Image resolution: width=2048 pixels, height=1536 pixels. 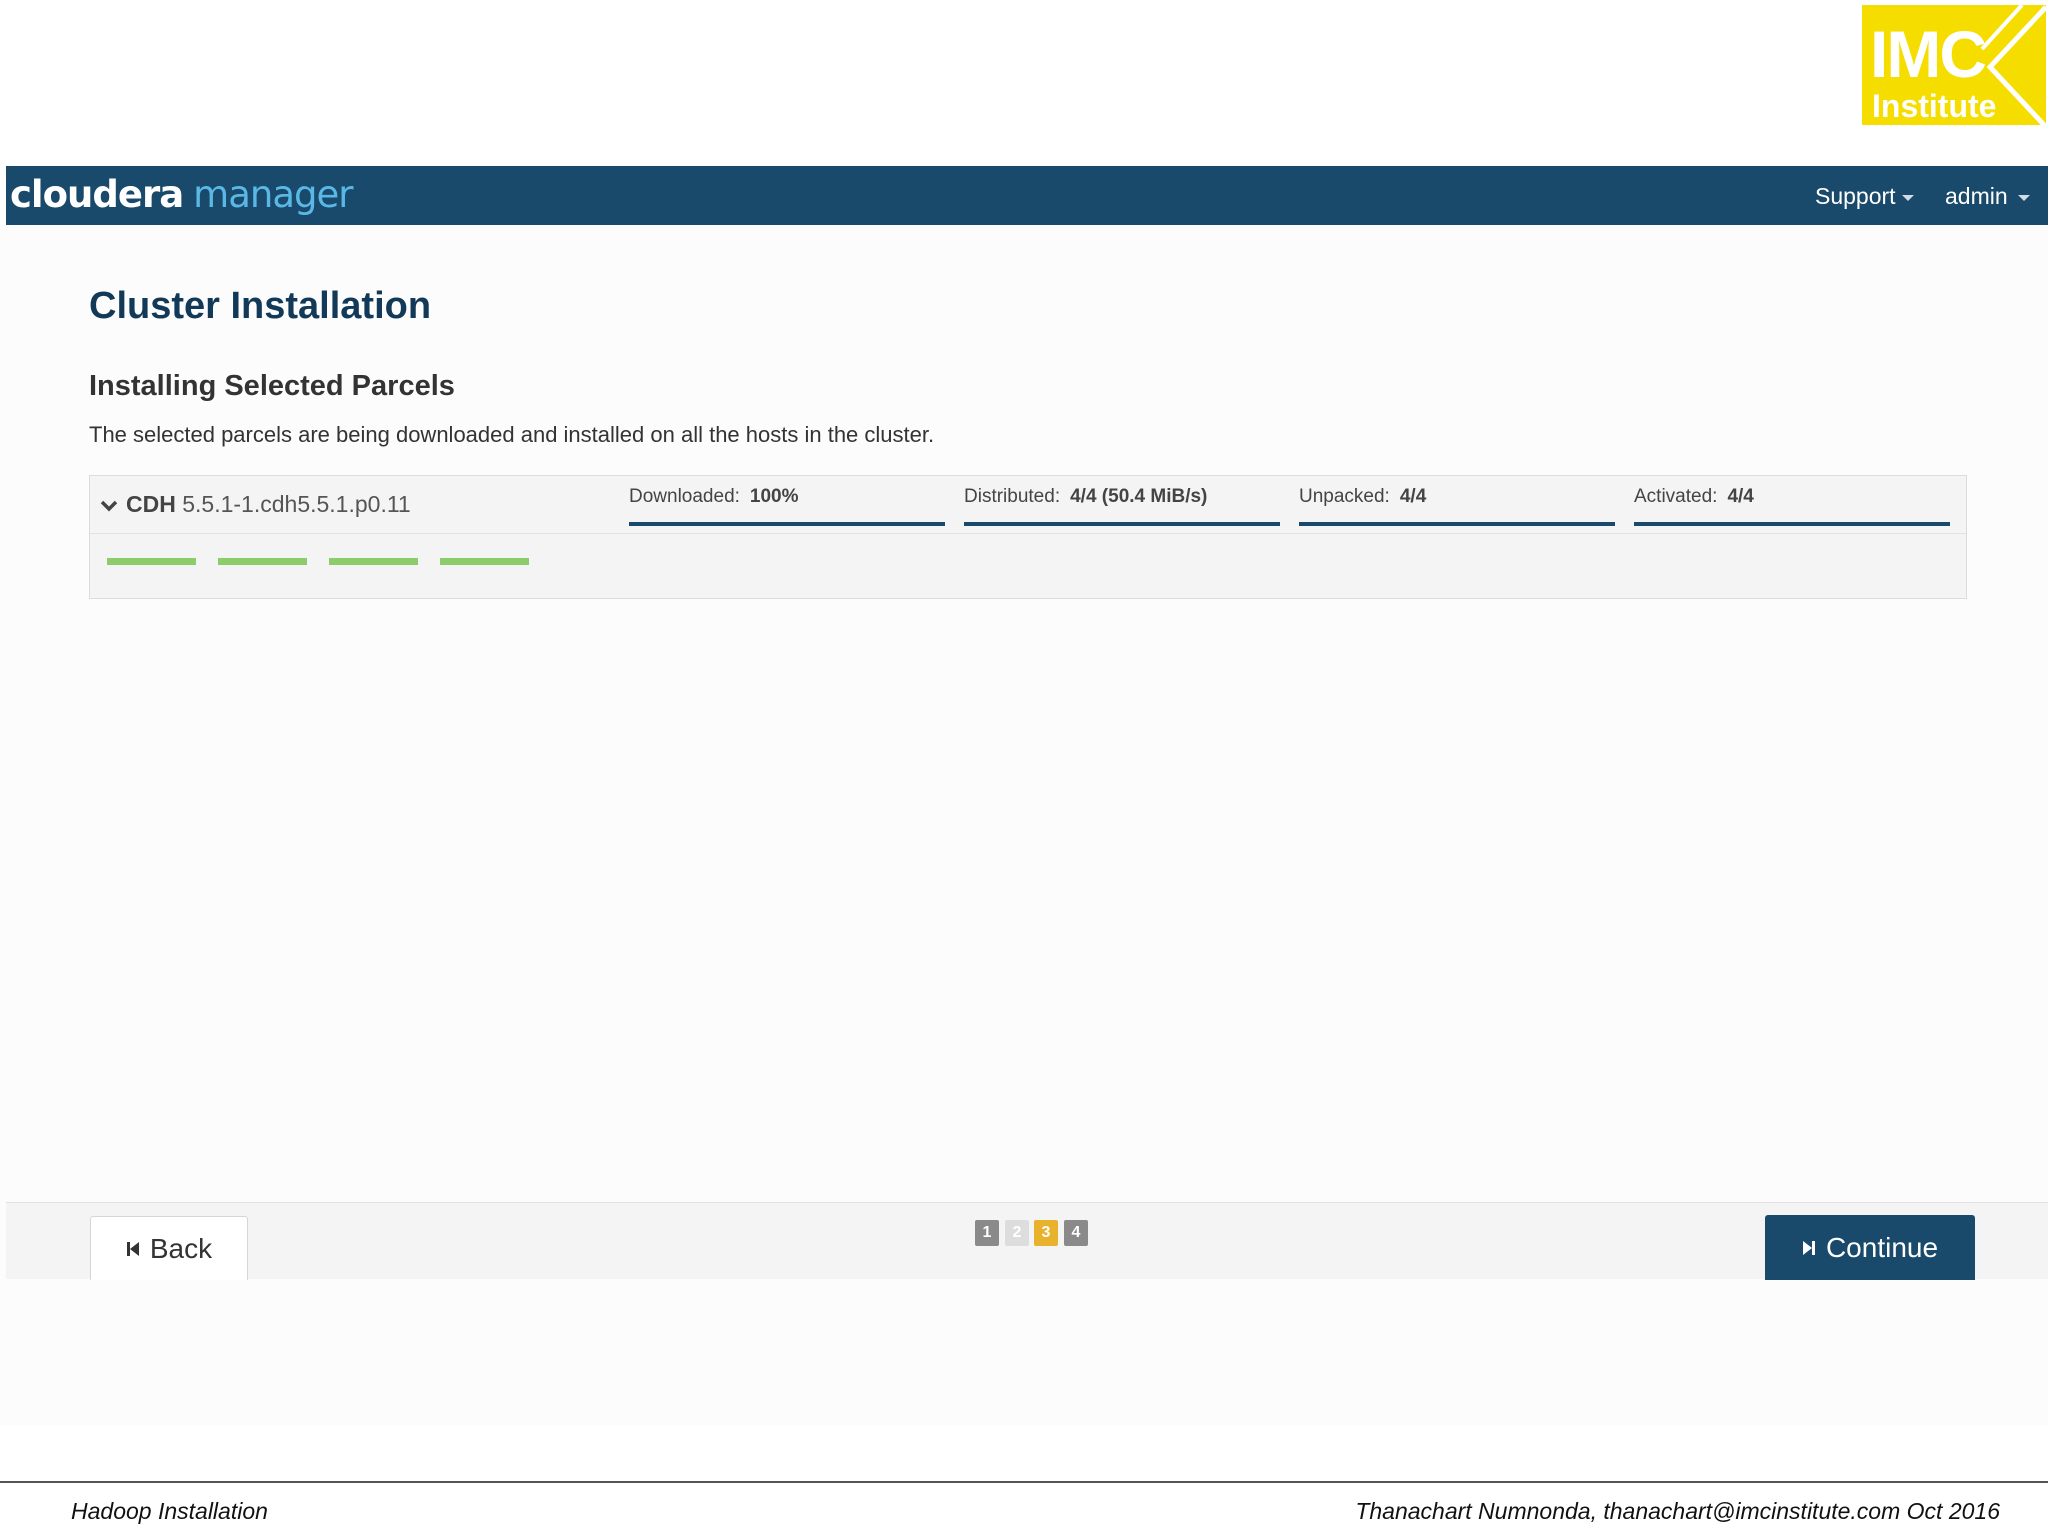 I want to click on page-title: Cluster Installation, so click(x=260, y=306).